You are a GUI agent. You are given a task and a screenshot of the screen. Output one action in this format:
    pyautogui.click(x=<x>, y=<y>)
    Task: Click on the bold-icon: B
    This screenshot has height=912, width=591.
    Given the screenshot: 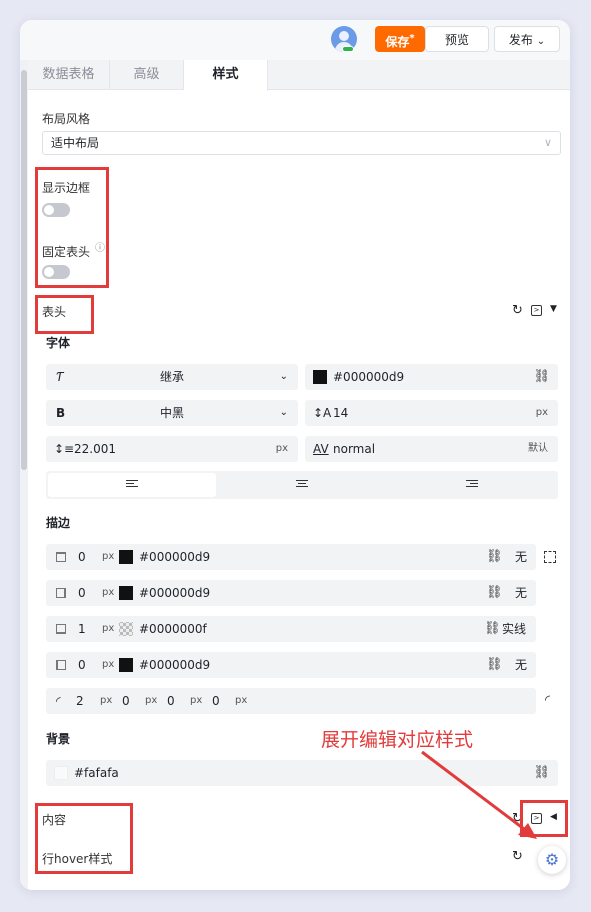 What is the action you would take?
    pyautogui.click(x=61, y=413)
    